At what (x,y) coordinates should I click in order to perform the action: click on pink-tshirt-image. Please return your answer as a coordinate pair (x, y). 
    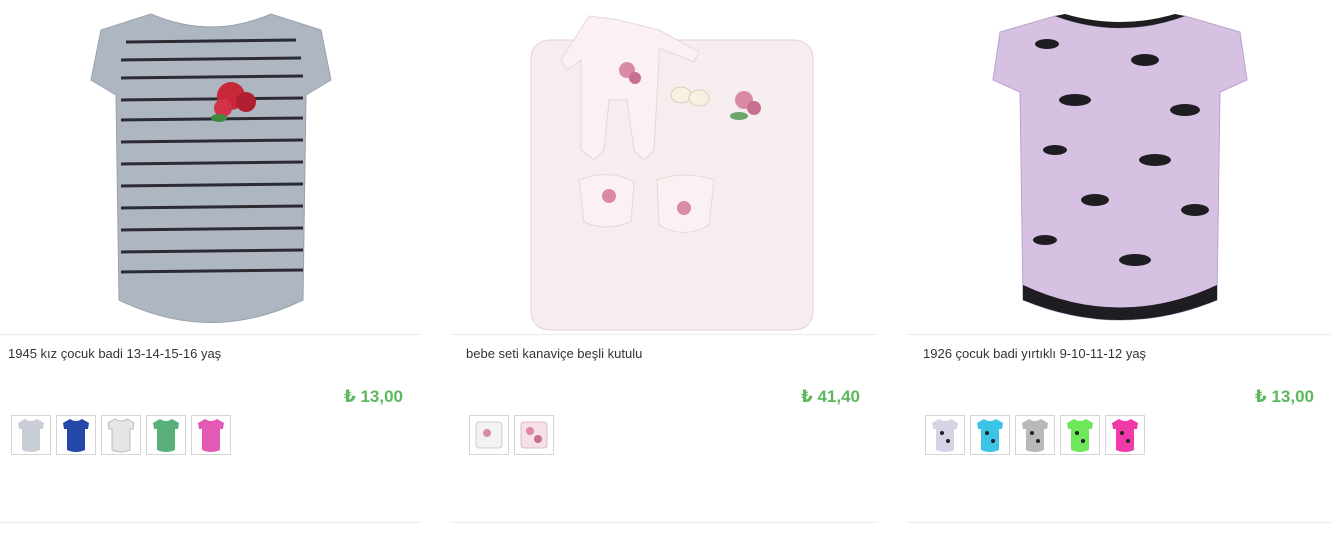
    Looking at the image, I should click on (1119, 167).